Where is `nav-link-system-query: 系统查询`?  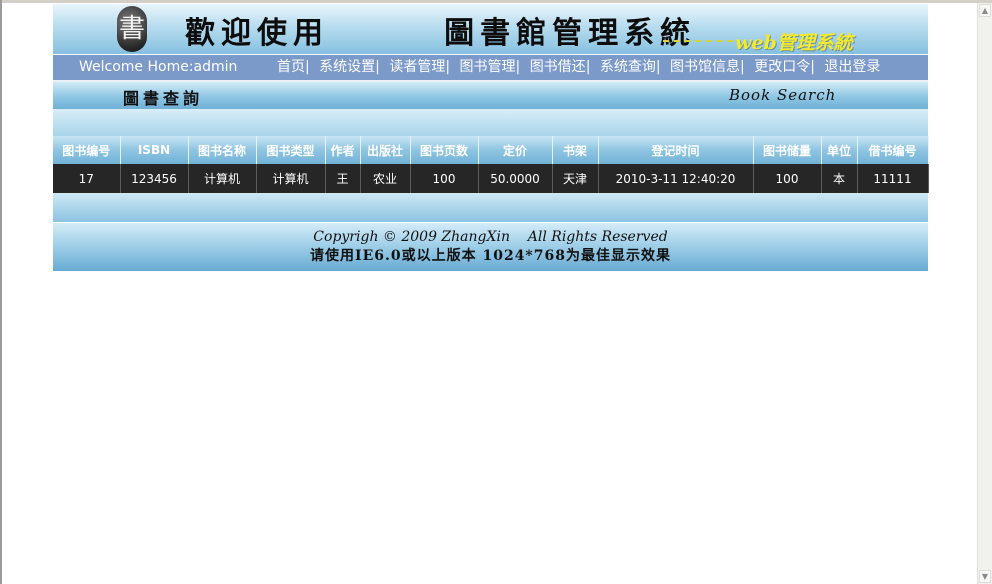
nav-link-system-query: 系统查询 is located at coordinates (628, 67).